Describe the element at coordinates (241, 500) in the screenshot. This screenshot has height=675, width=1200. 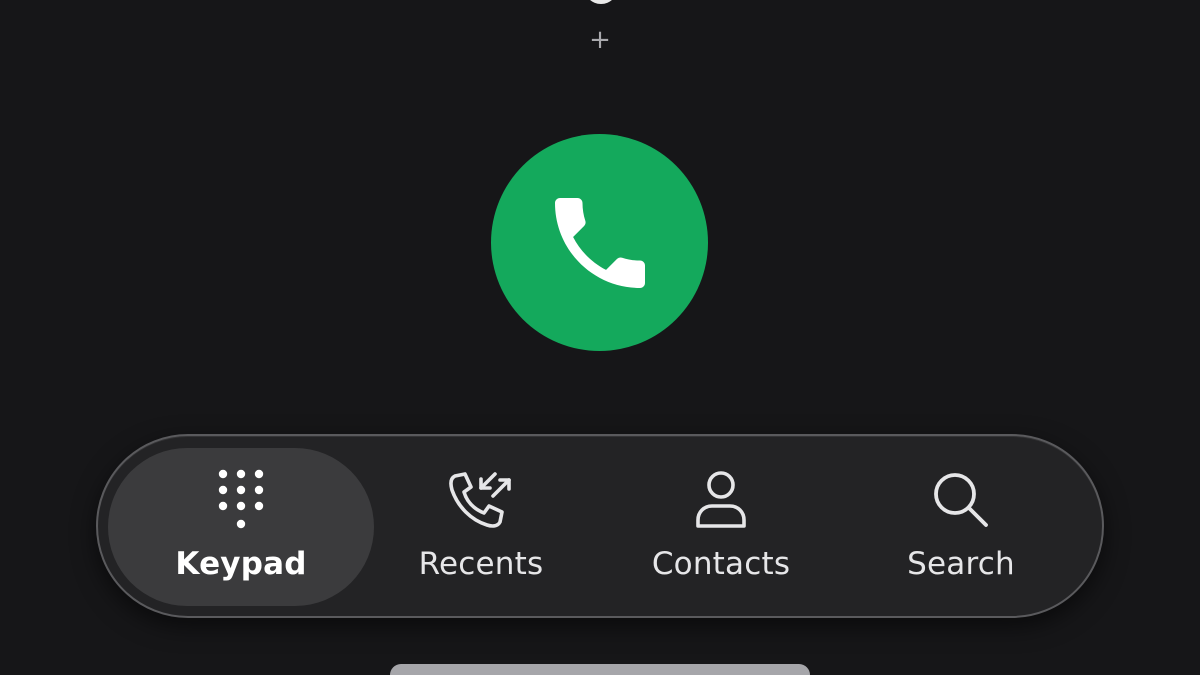
I see `dialpad-icon` at that location.